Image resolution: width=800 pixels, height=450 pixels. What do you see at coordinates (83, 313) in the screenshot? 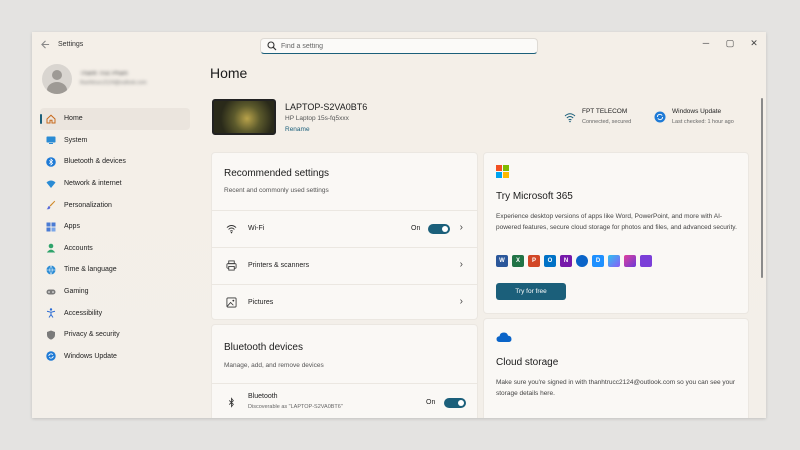
I see `sidebar-item-label: Accessibility` at bounding box center [83, 313].